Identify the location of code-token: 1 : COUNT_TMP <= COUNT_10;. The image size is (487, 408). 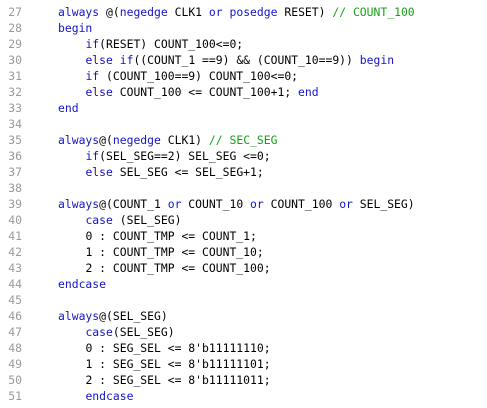
(174, 252).